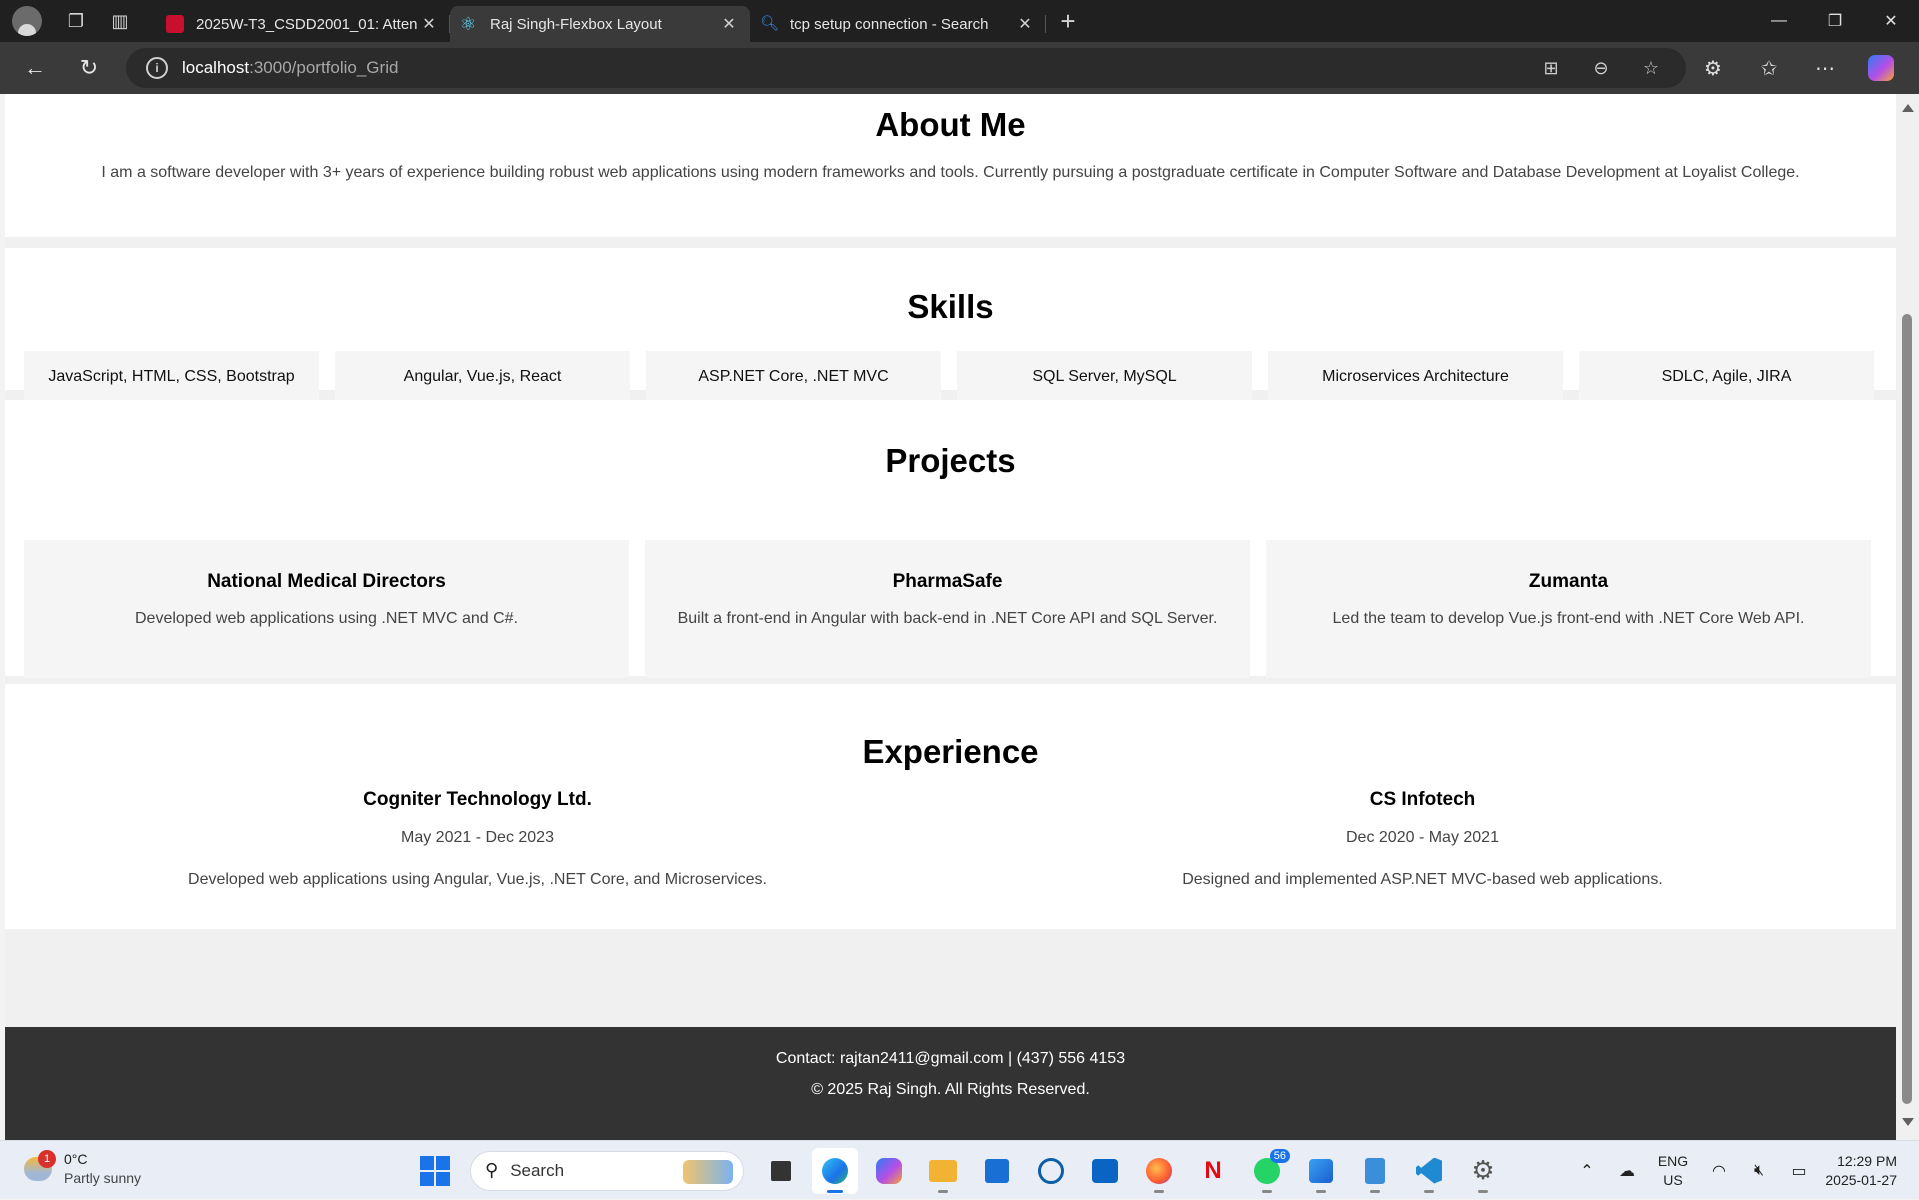  Describe the element at coordinates (1601, 68) in the screenshot. I see `zoom-out-icon: ⊖` at that location.